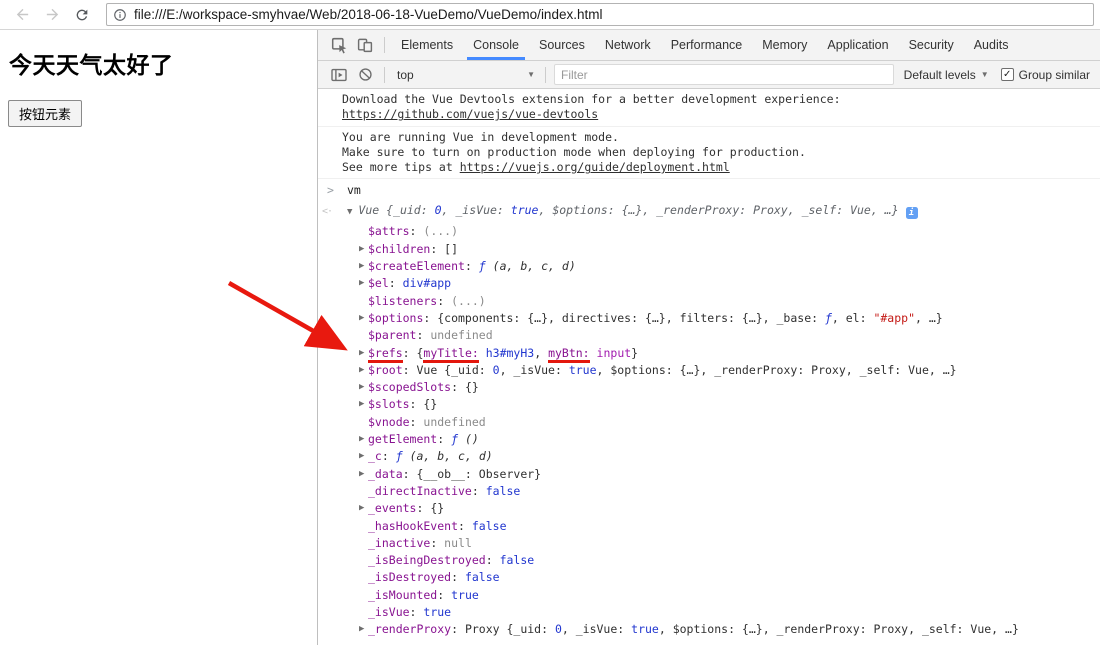 The image size is (1100, 645). What do you see at coordinates (991, 45) in the screenshot?
I see `tab-audits: Audits` at bounding box center [991, 45].